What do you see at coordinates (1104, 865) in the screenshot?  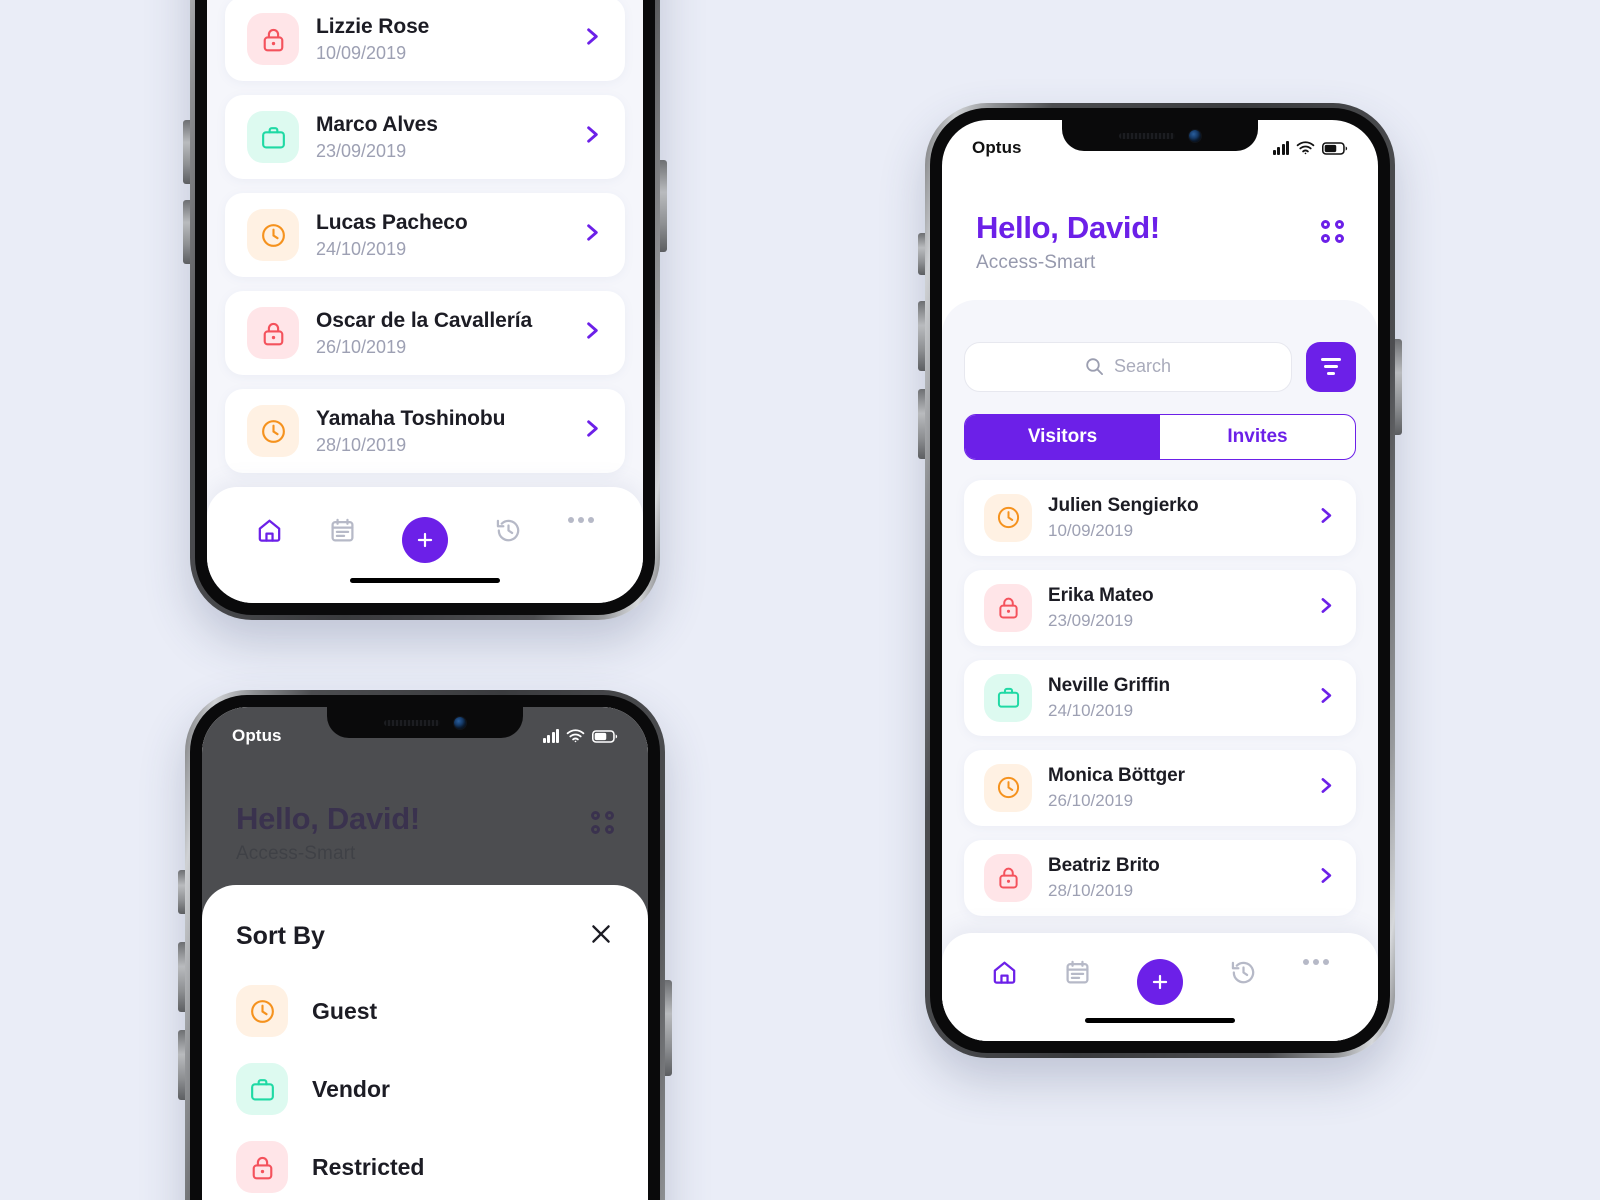 I see `visitor-name: Beatriz Brito` at bounding box center [1104, 865].